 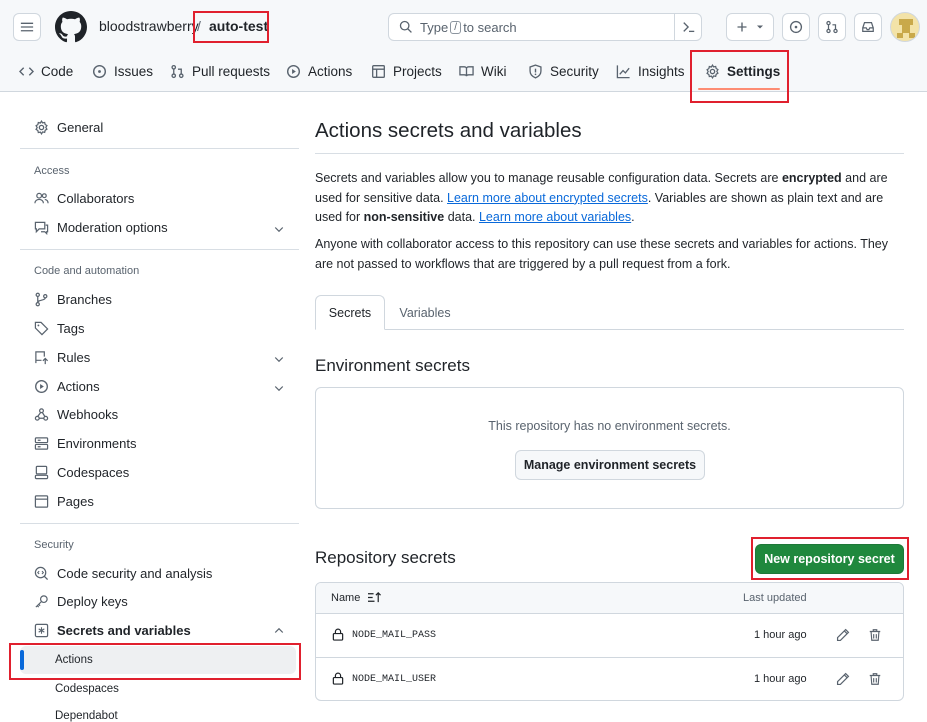 What do you see at coordinates (41, 299) in the screenshot?
I see `branch-icon` at bounding box center [41, 299].